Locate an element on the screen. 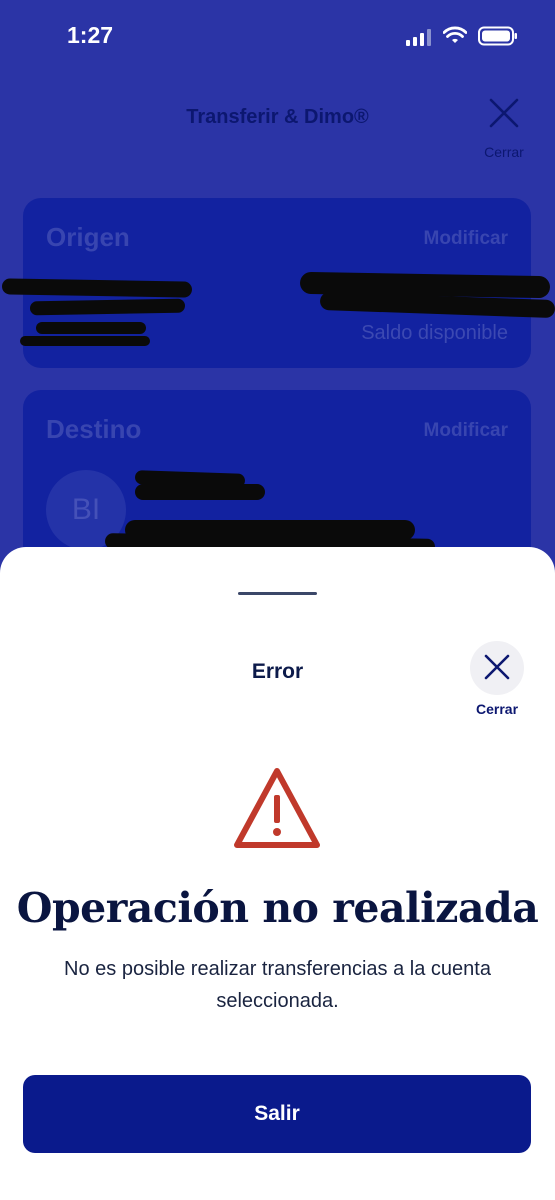  close-button: Cerrar is located at coordinates (504, 129).